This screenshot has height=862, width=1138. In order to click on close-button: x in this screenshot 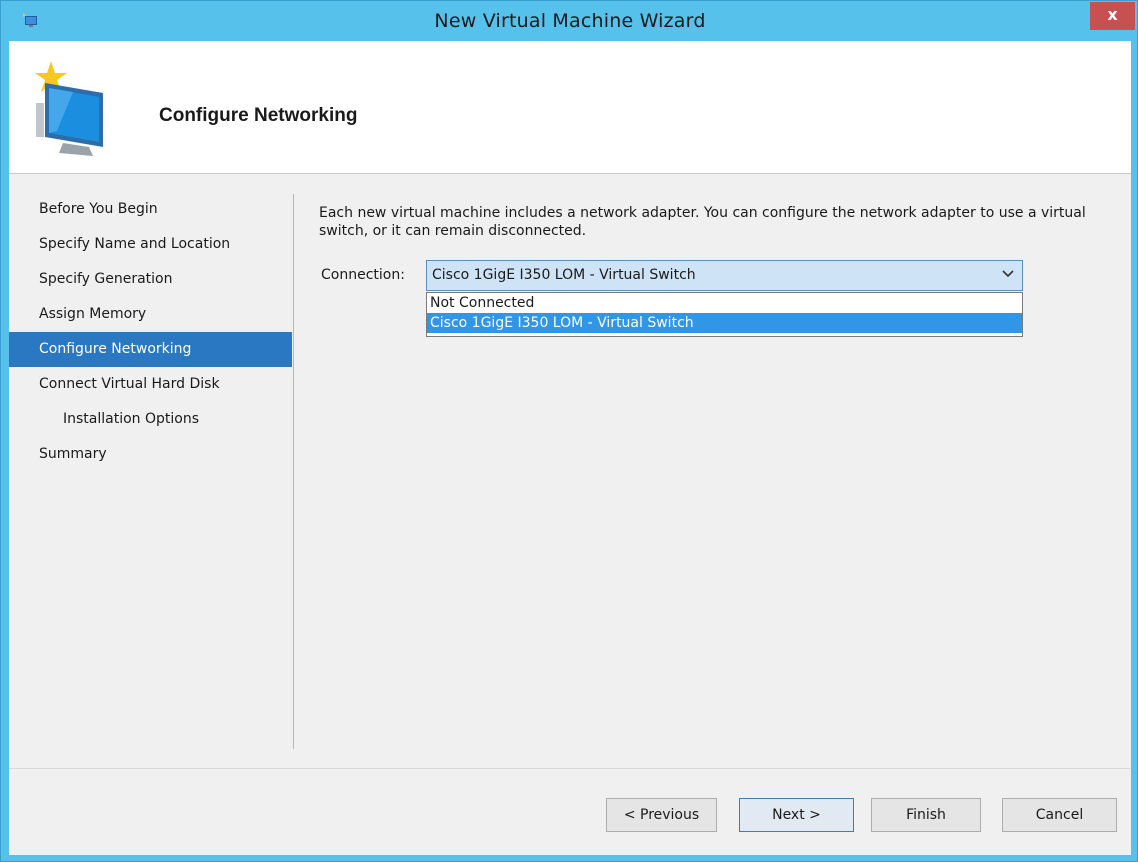, I will do `click(1112, 16)`.